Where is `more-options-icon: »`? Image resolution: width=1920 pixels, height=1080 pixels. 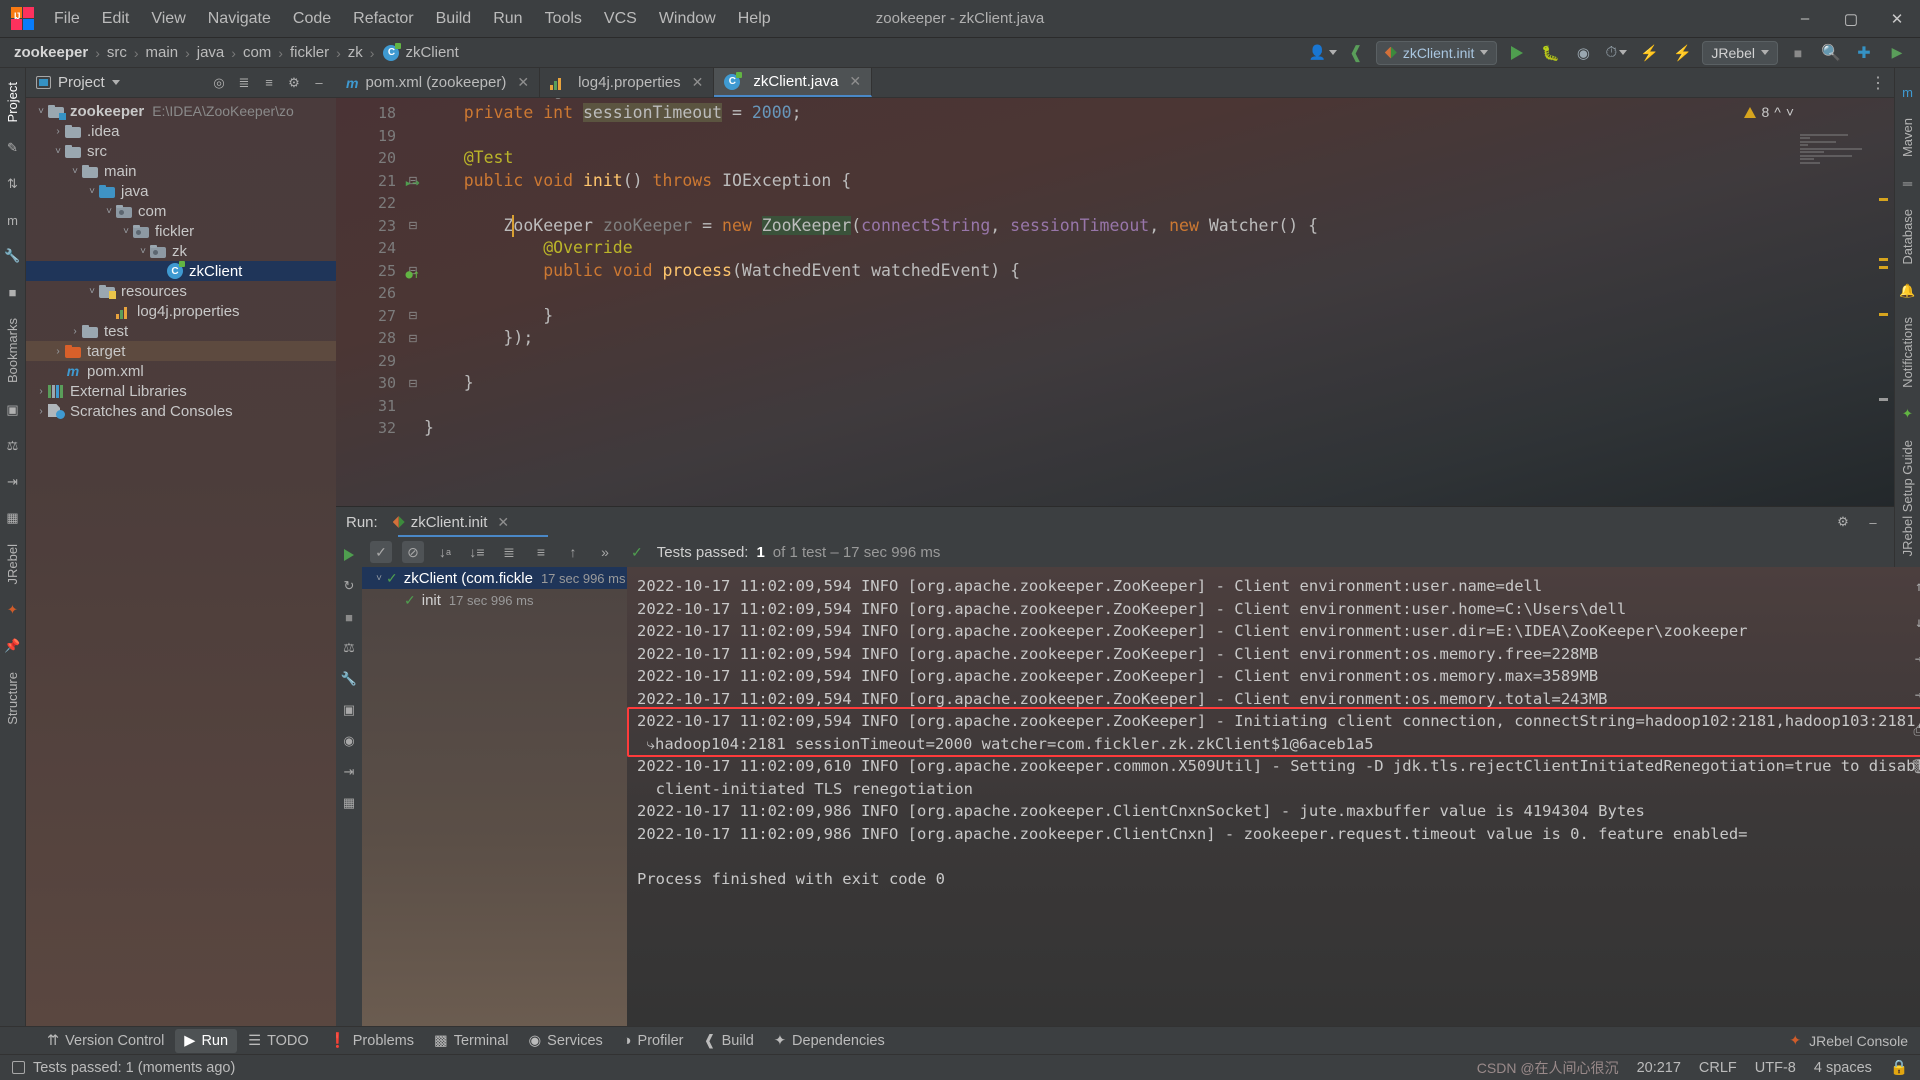
more-options-icon: » is located at coordinates (605, 552).